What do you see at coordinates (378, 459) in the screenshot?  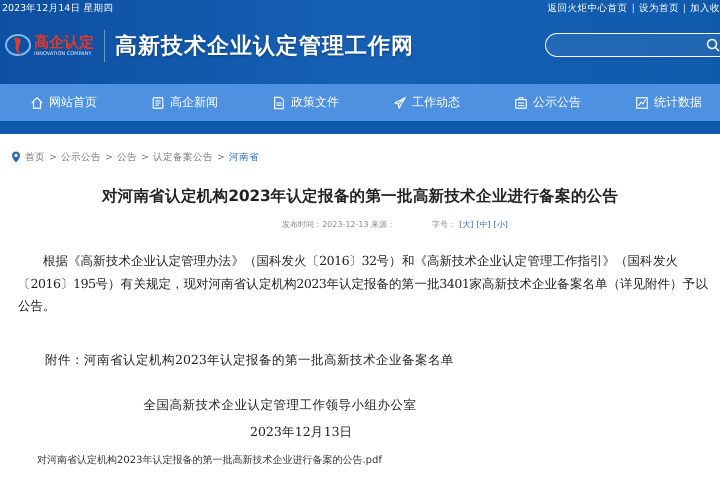 I see `file-link: 对河南省认定机构2023年认定报备的第一批高新技术企业进行备案的公告.pdf` at bounding box center [378, 459].